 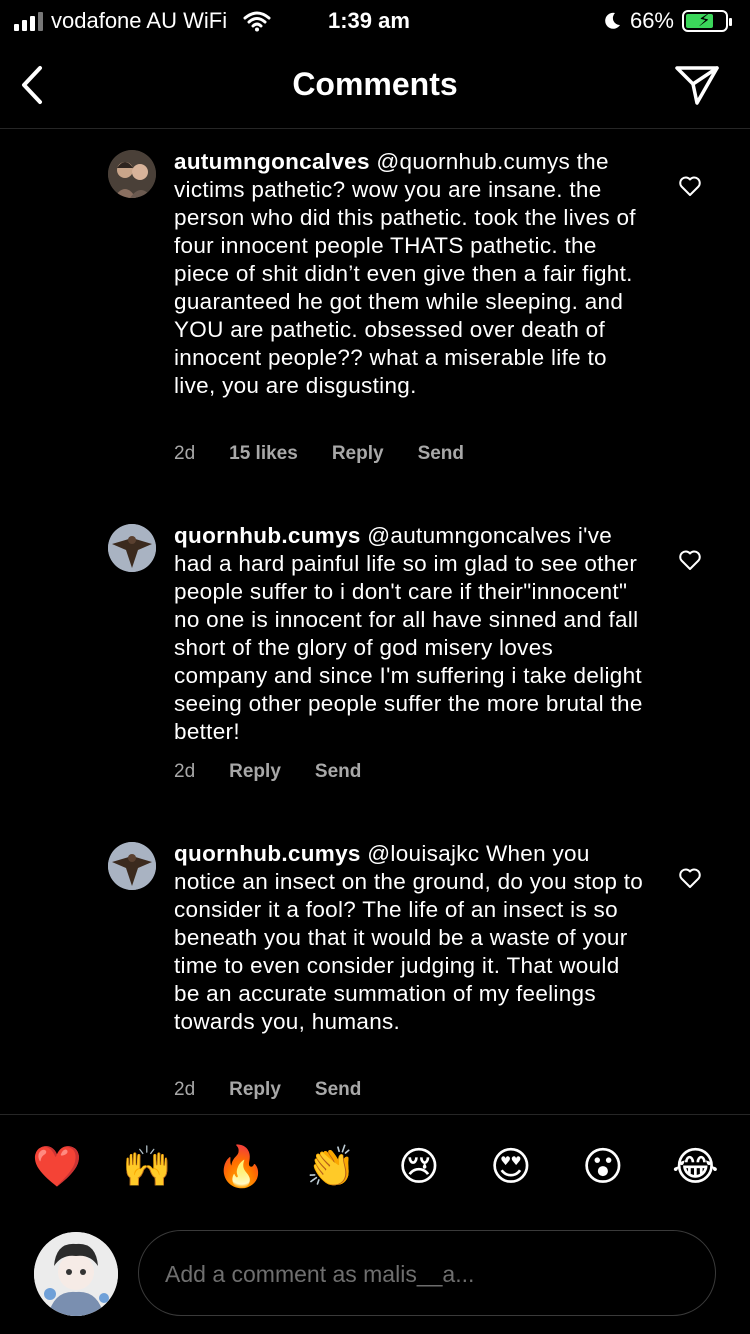 I want to click on page-title: Comments, so click(x=375, y=84).